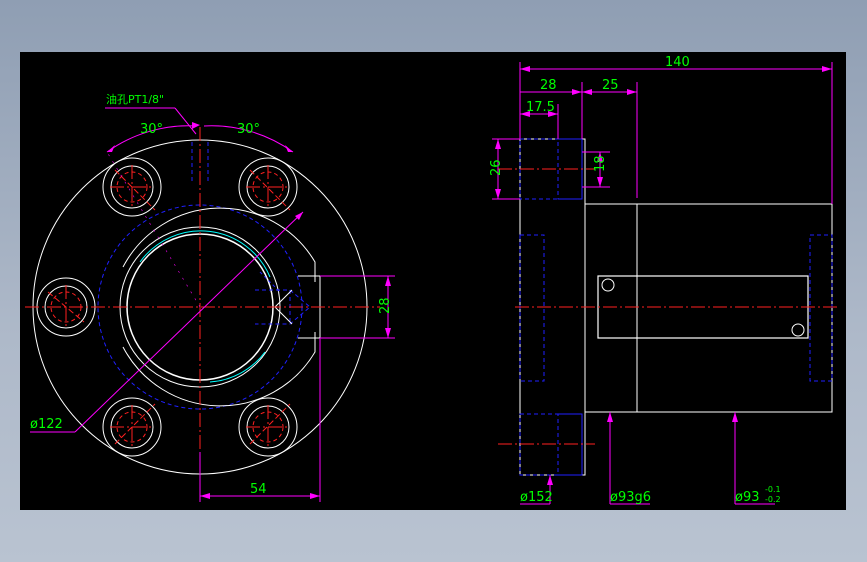 The width and height of the screenshot is (867, 562). What do you see at coordinates (248, 129) in the screenshot?
I see `angle-right-label: 30°` at bounding box center [248, 129].